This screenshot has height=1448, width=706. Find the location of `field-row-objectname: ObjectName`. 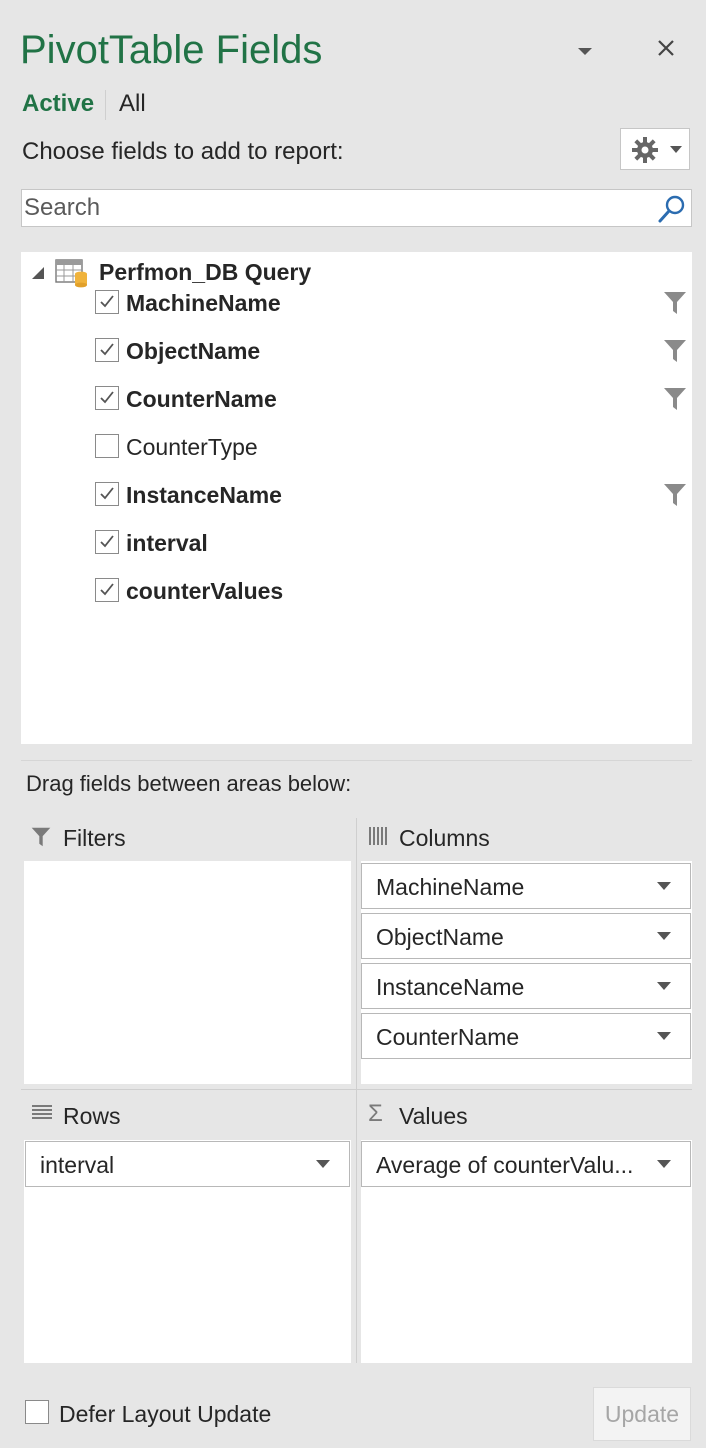

field-row-objectname: ObjectName is located at coordinates (356, 360).